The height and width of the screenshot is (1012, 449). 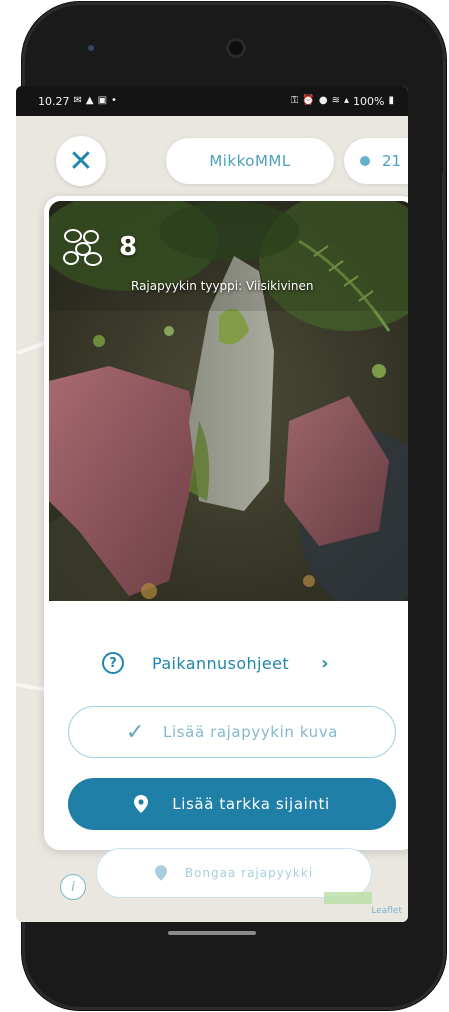 I want to click on spot-marker-label: Bongaa rajapyykki, so click(x=249, y=873).